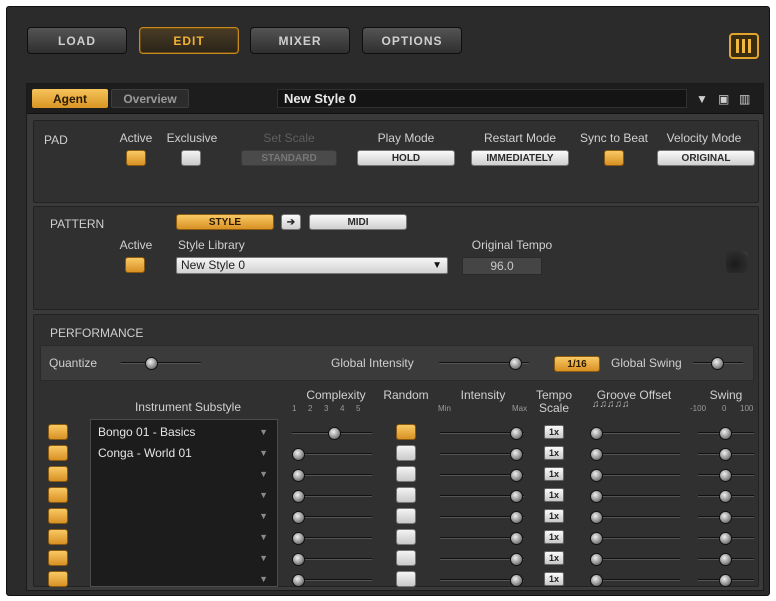  I want to click on style-library-dropdown: New Style 0 ▼, so click(312, 265).